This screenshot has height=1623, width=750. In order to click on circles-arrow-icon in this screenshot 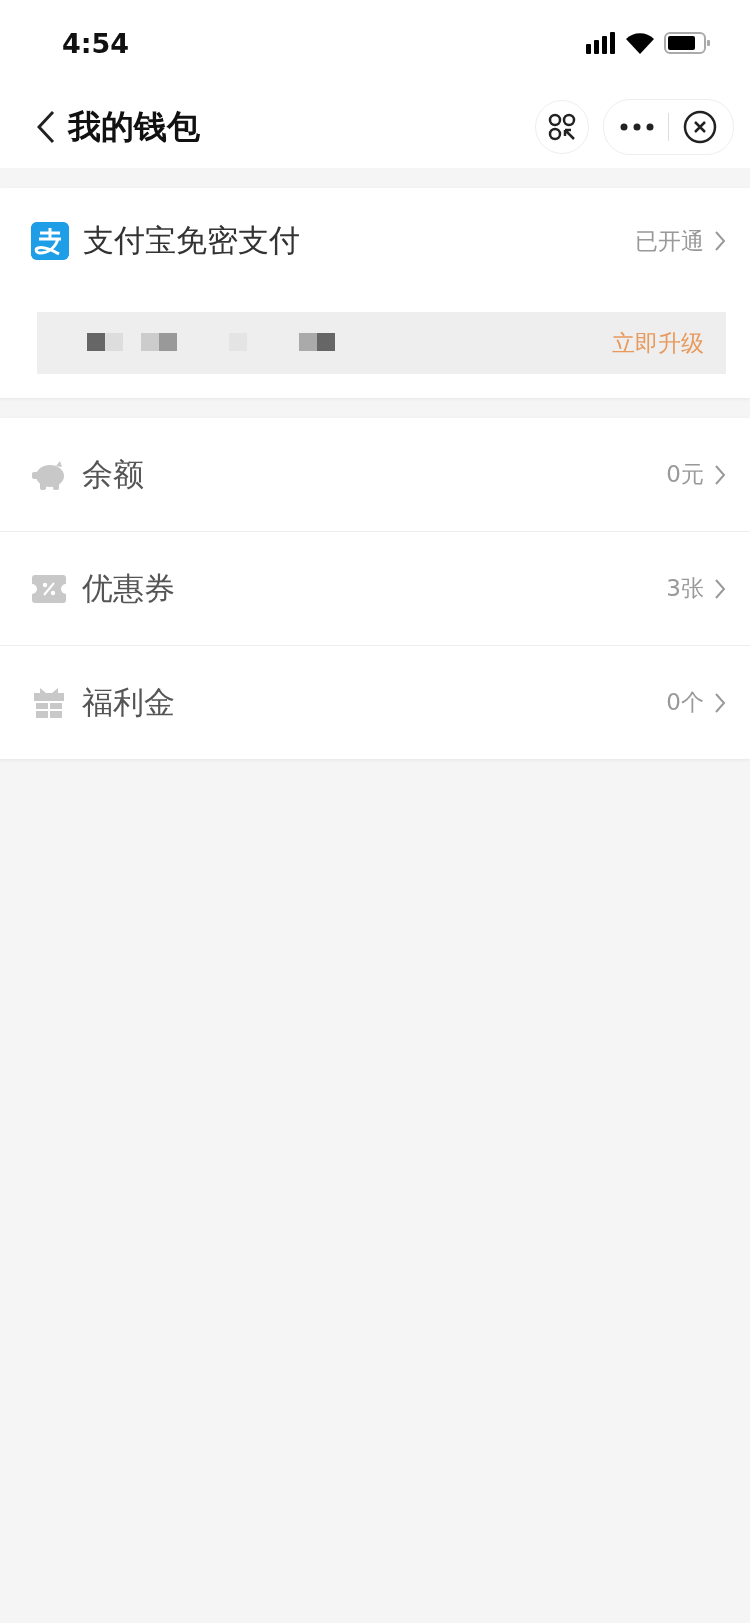, I will do `click(562, 127)`.